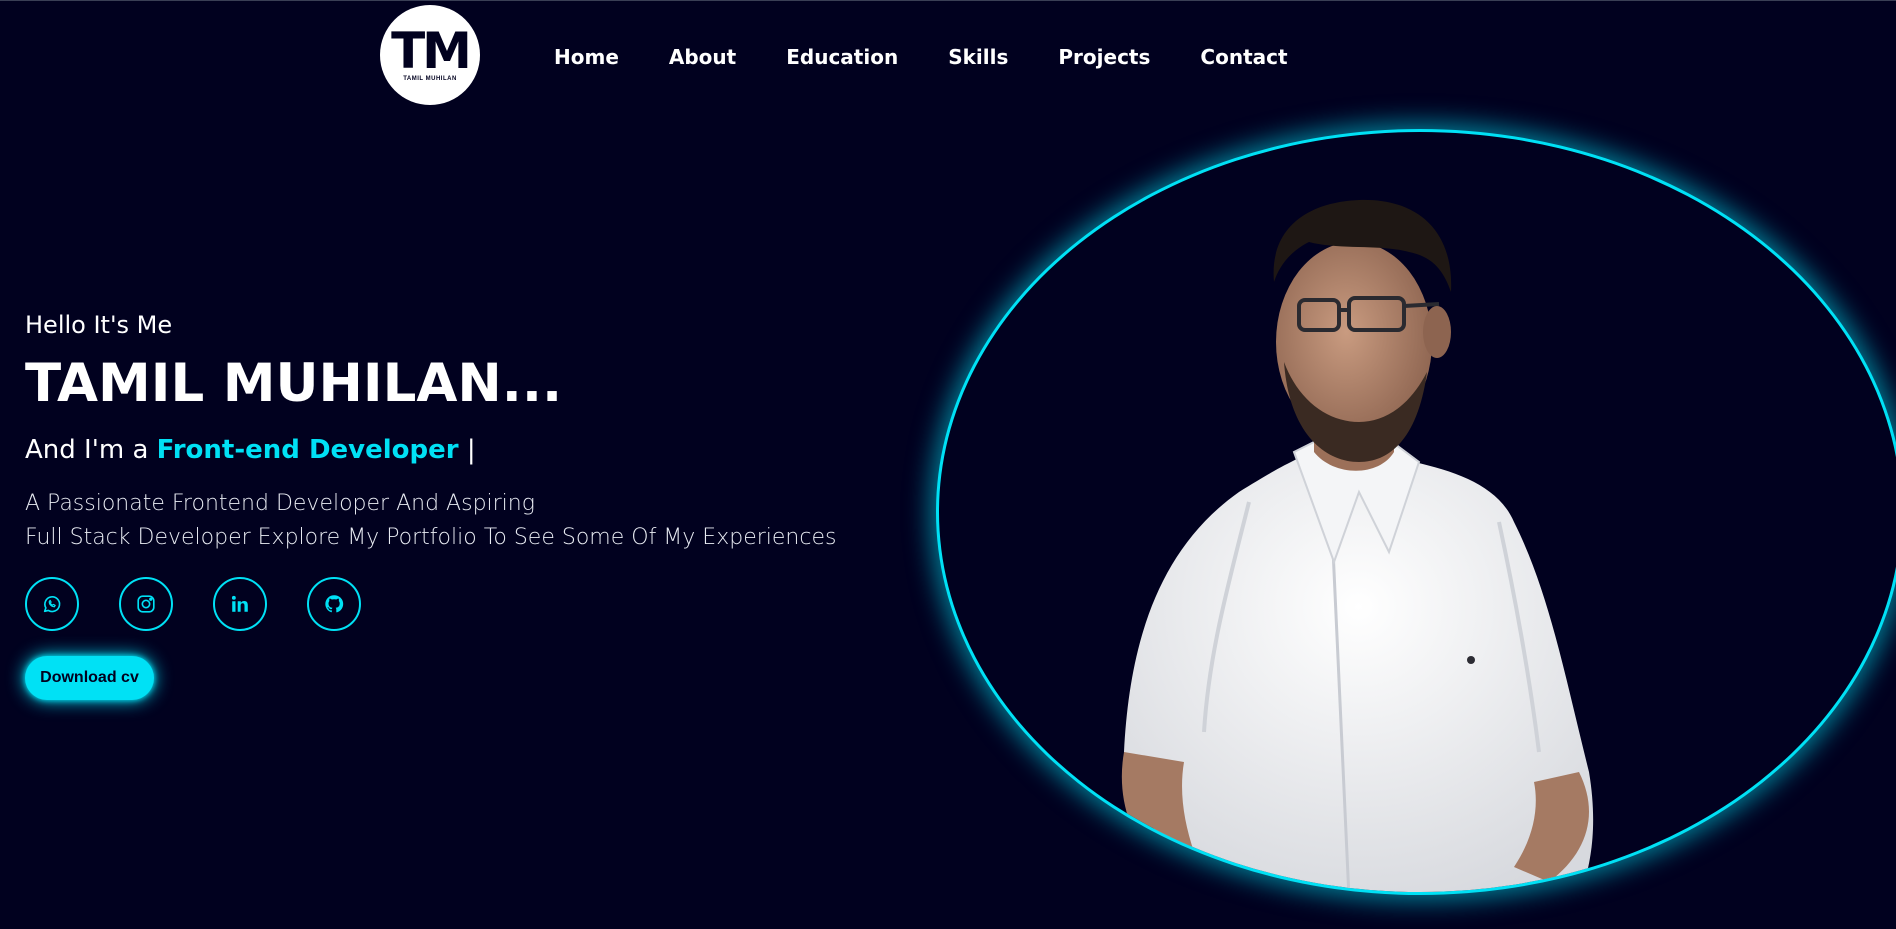 This screenshot has width=1896, height=929. Describe the element at coordinates (431, 51) in the screenshot. I see `logo-mark: TM` at that location.